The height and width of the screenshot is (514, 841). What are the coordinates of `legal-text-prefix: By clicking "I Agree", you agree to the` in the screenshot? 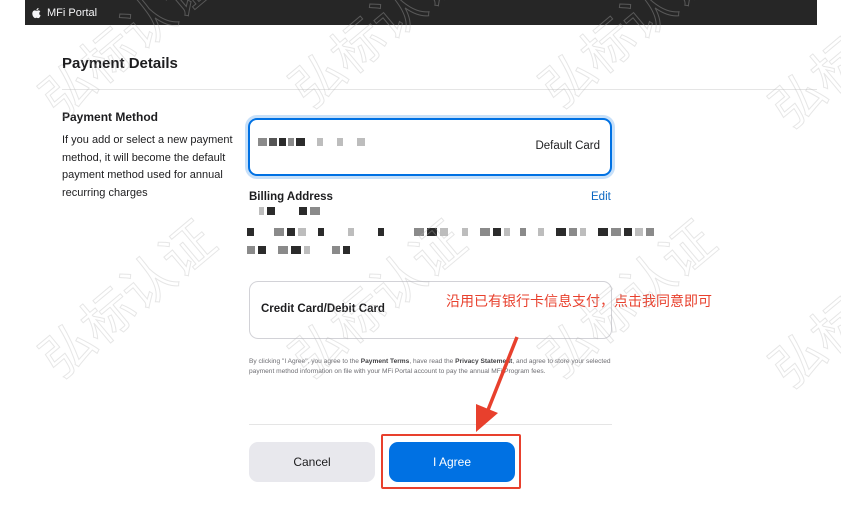 It's located at (305, 361).